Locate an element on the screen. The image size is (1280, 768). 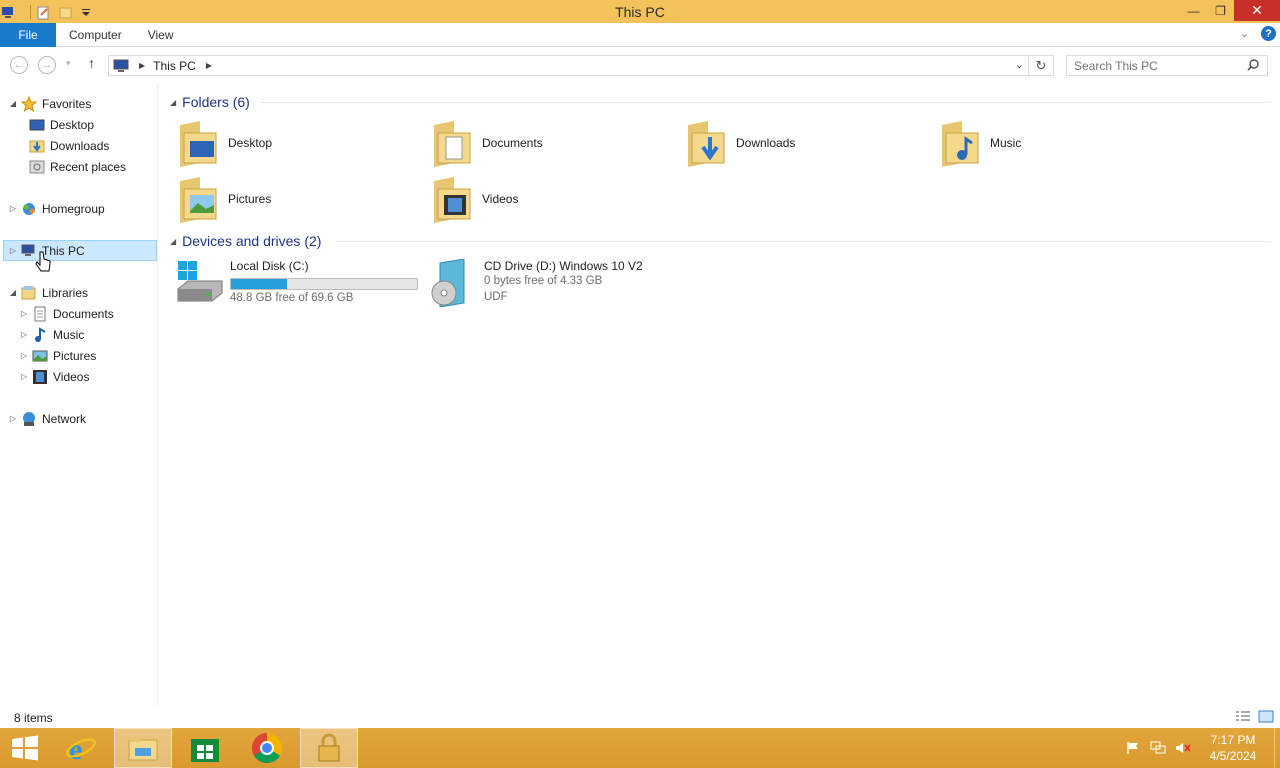
refresh-button: ↻ is located at coordinates (1041, 65).